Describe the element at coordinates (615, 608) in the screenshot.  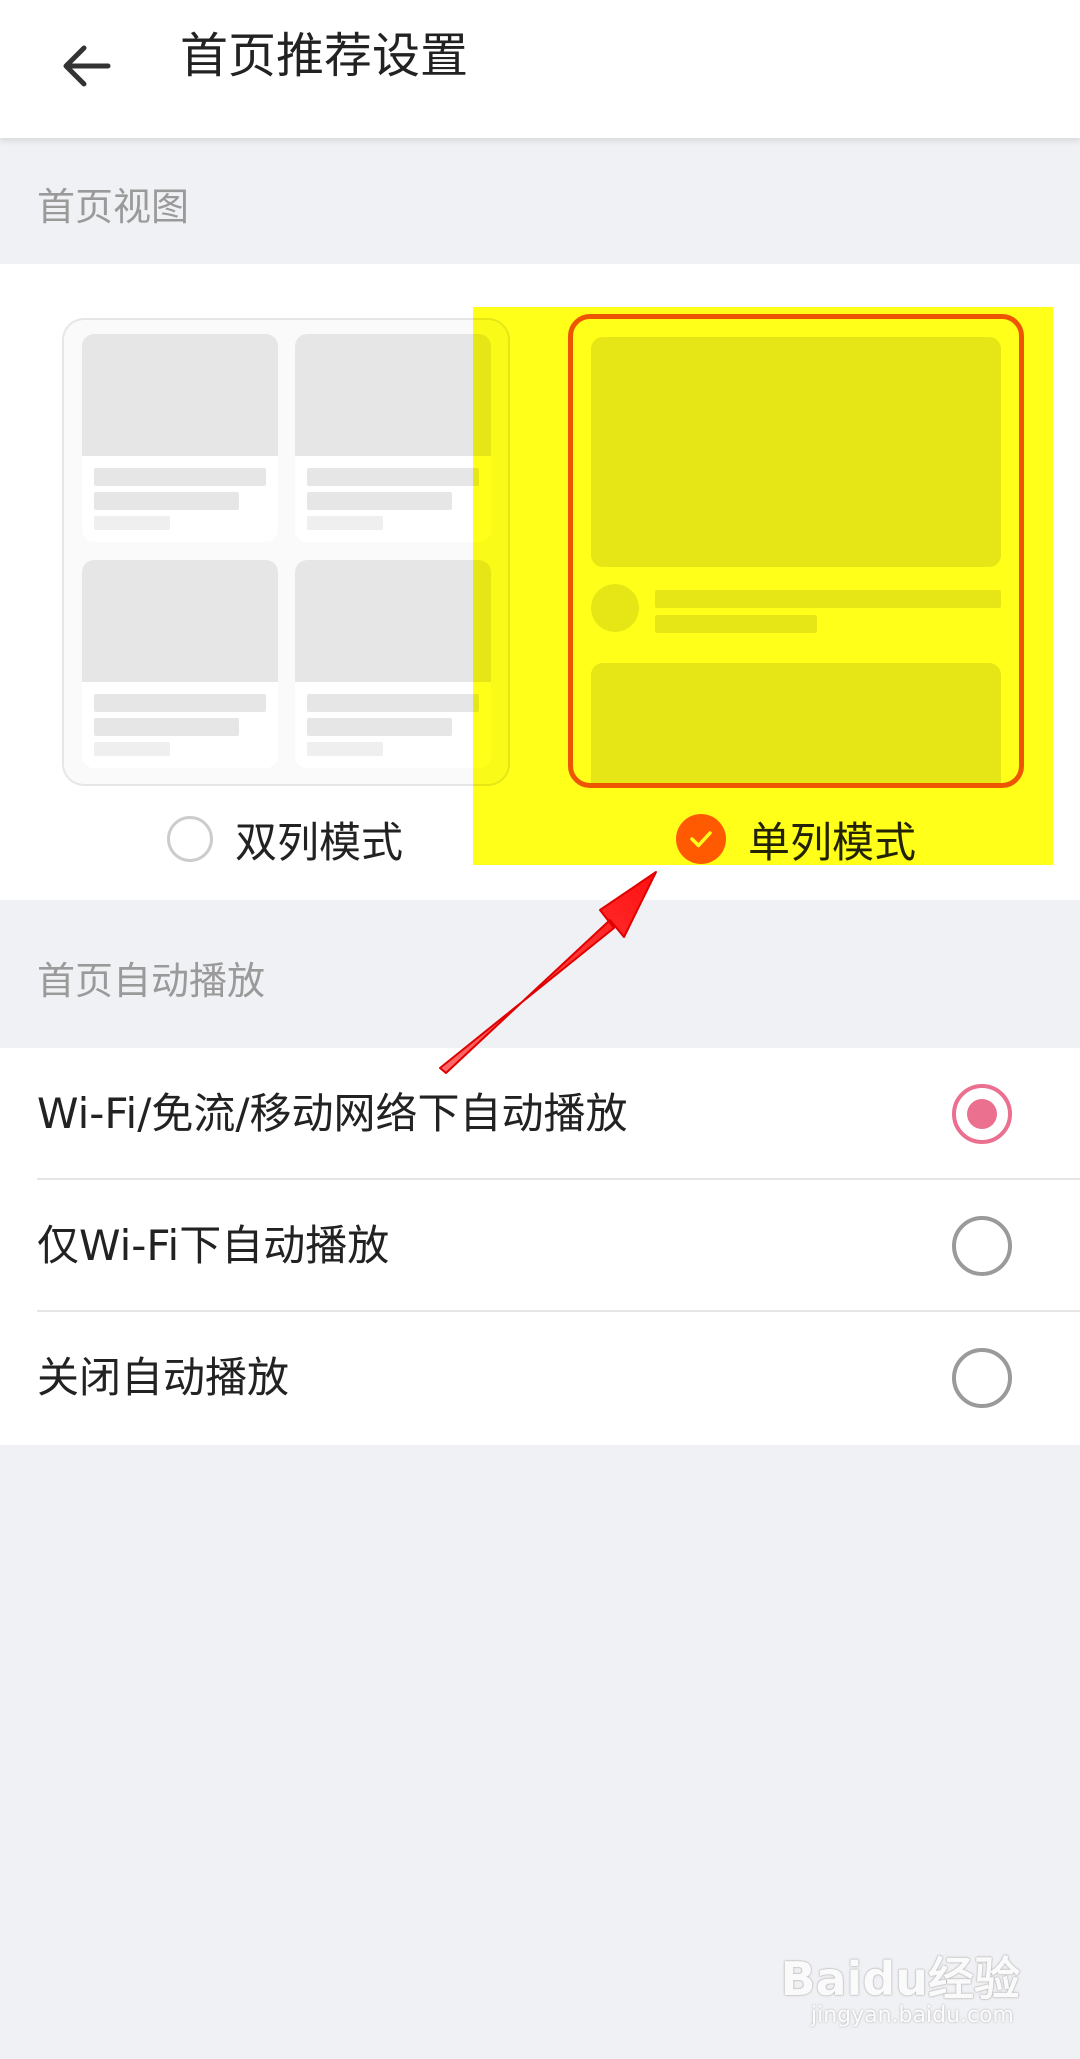
I see `preview-avatar` at that location.